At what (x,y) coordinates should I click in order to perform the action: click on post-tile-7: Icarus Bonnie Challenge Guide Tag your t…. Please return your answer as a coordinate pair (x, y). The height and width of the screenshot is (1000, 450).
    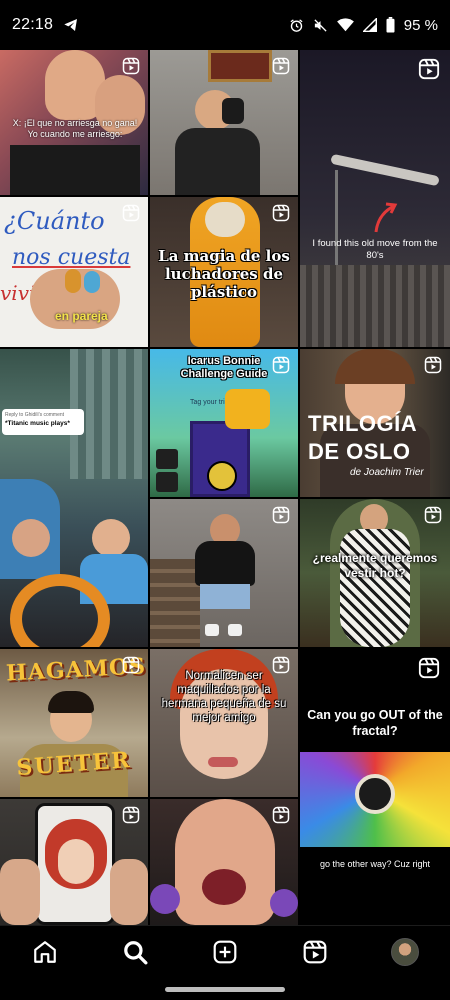
    Looking at the image, I should click on (224, 423).